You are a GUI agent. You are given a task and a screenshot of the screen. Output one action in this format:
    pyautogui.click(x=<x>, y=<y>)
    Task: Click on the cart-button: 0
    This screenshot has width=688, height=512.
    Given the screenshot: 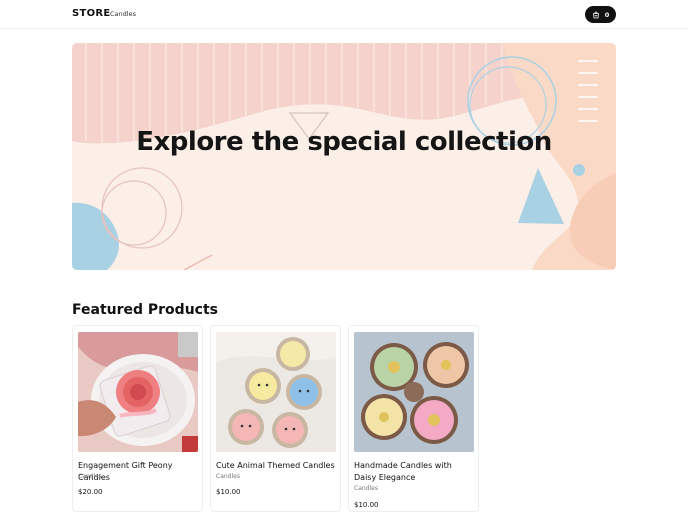 What is the action you would take?
    pyautogui.click(x=600, y=14)
    